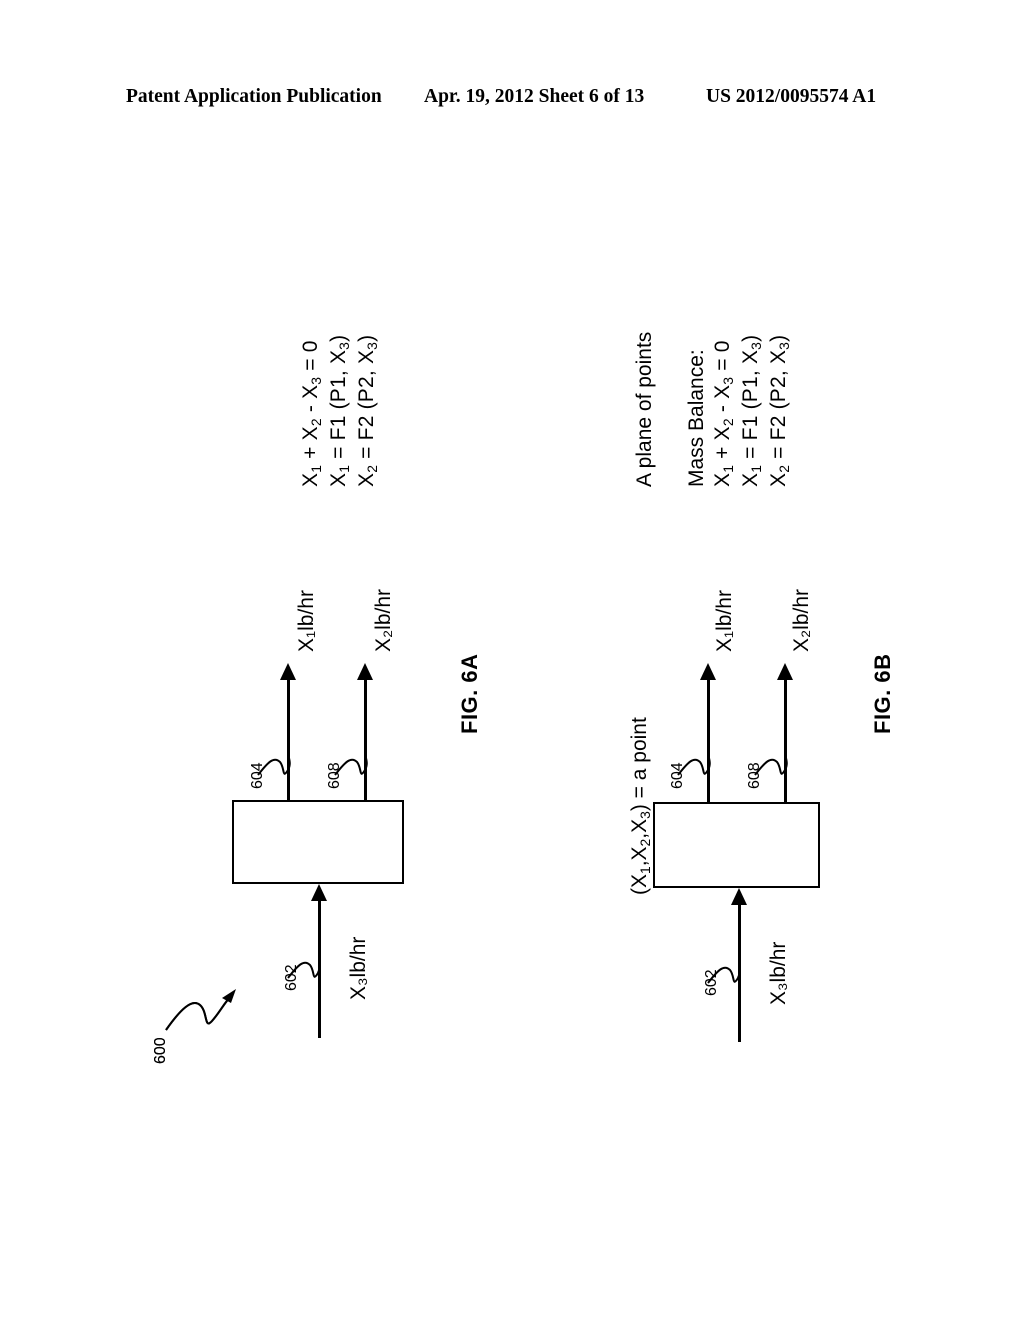 The width and height of the screenshot is (1024, 1320). I want to click on fig6a-equation-2: X1 = F1 (P1, X3), so click(339, 410).